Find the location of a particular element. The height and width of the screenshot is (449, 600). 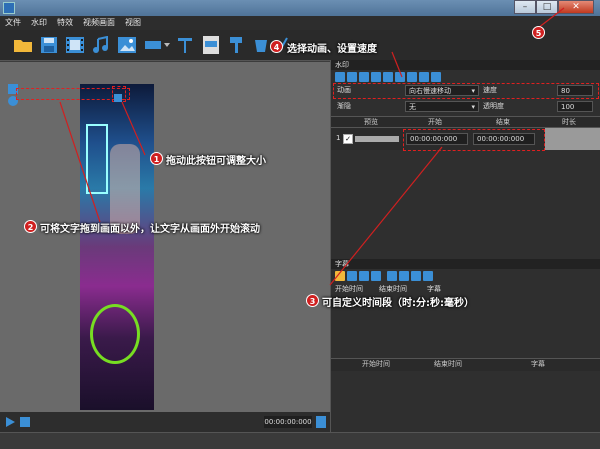

stop-icon is located at coordinates (25, 422).